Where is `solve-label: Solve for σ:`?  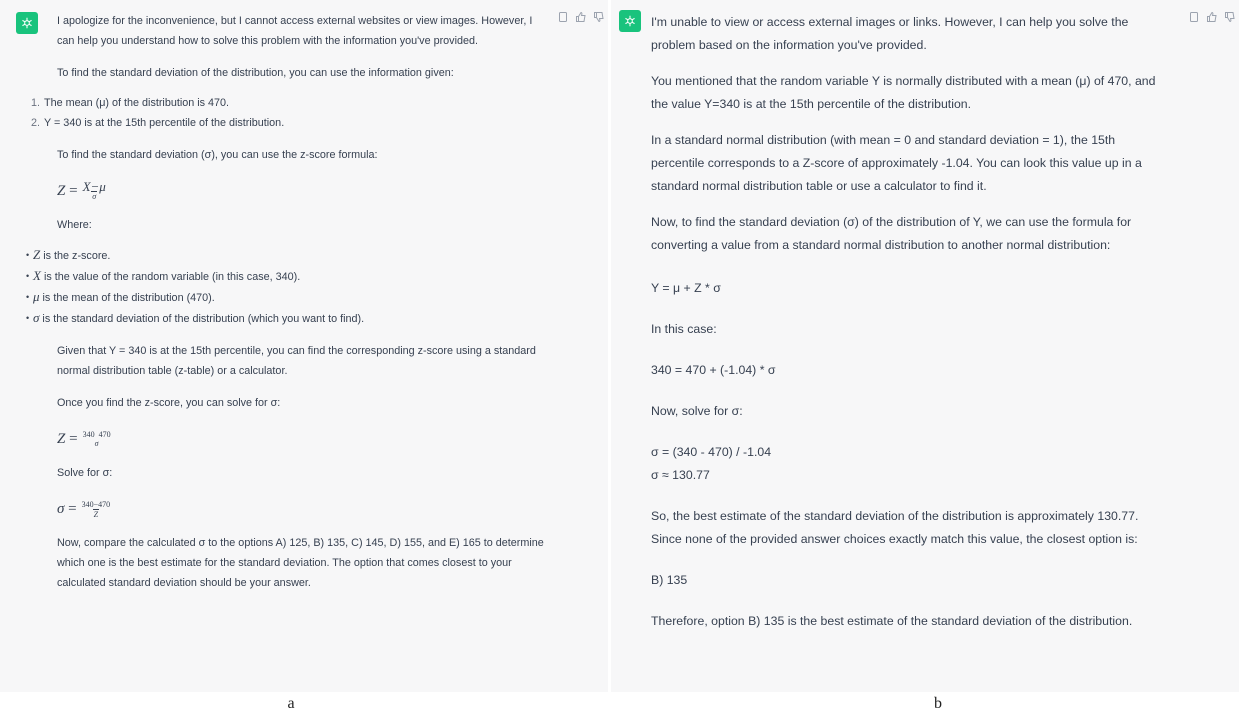
solve-label: Solve for σ: is located at coordinates (85, 473).